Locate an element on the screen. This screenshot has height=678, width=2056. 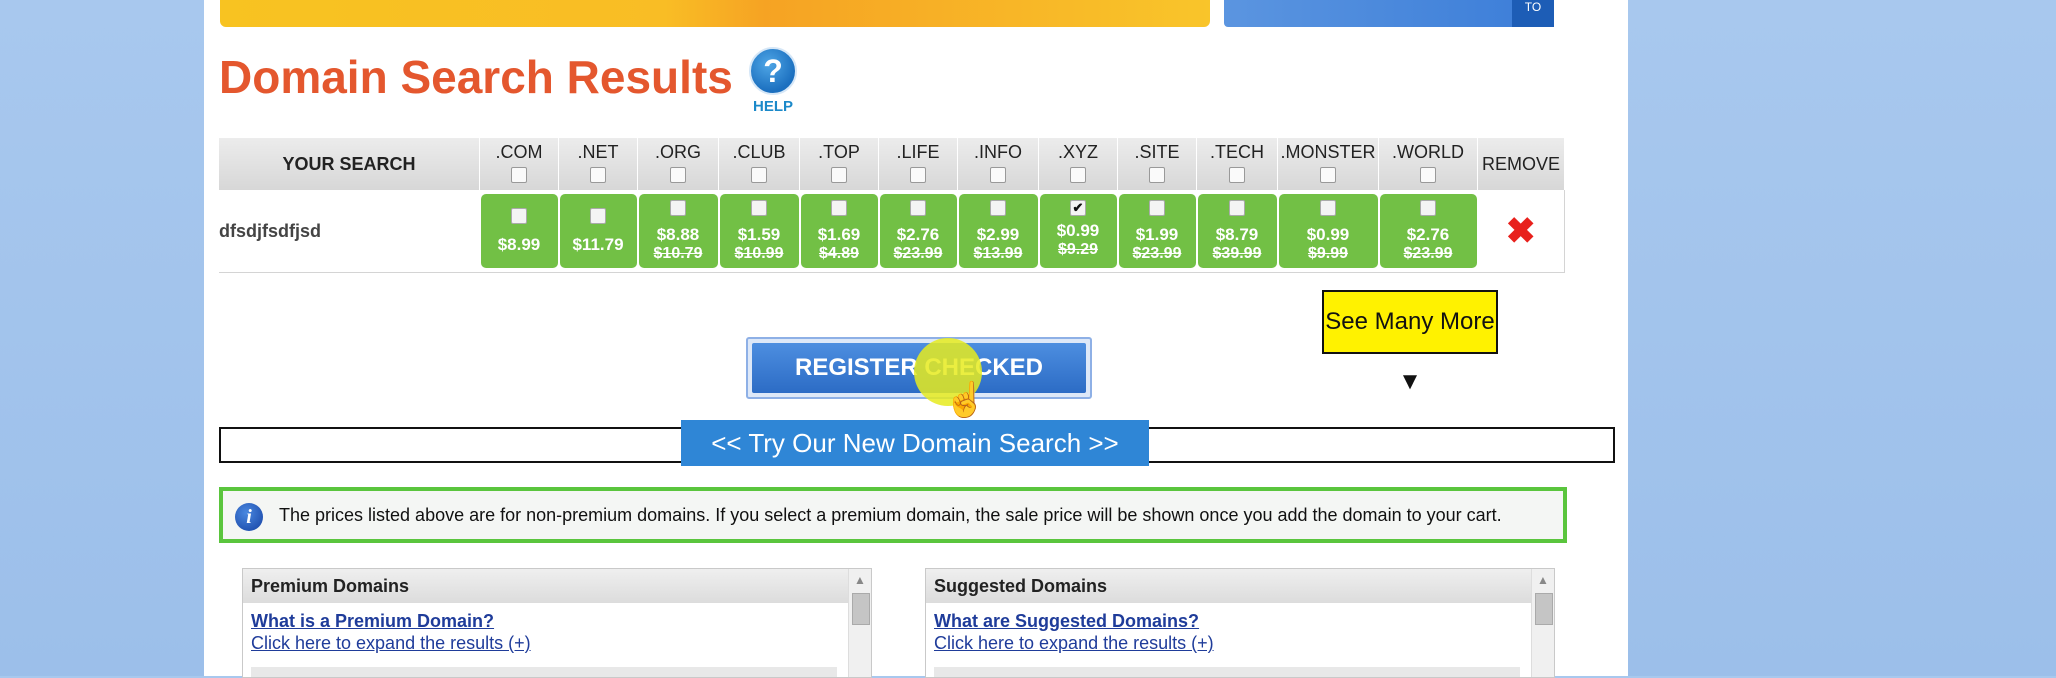
price-box: $11.79 is located at coordinates (598, 231).